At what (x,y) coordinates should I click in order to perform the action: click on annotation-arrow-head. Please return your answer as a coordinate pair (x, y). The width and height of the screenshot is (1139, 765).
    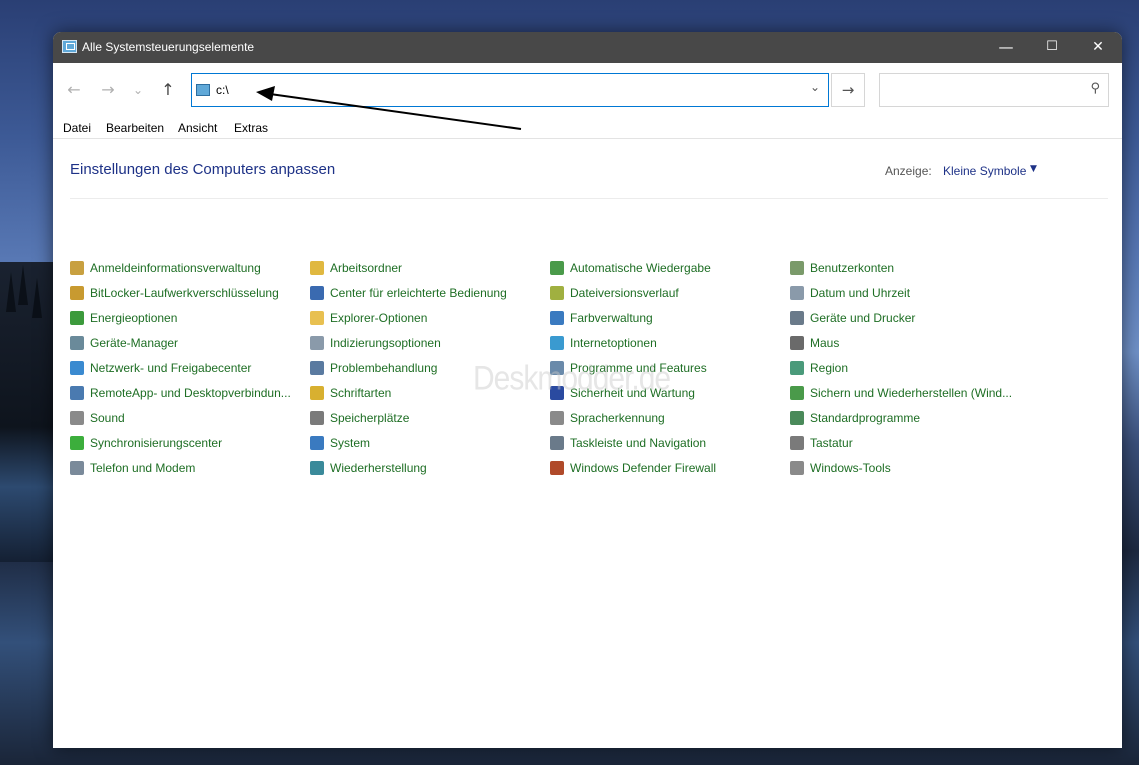
    Looking at the image, I should click on (265, 93).